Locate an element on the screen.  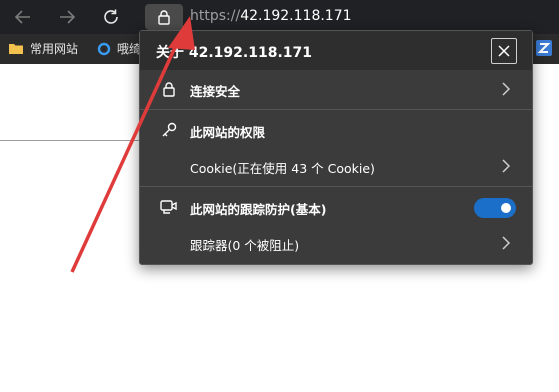
bookmark-item: 哦绮 is located at coordinates (119, 48).